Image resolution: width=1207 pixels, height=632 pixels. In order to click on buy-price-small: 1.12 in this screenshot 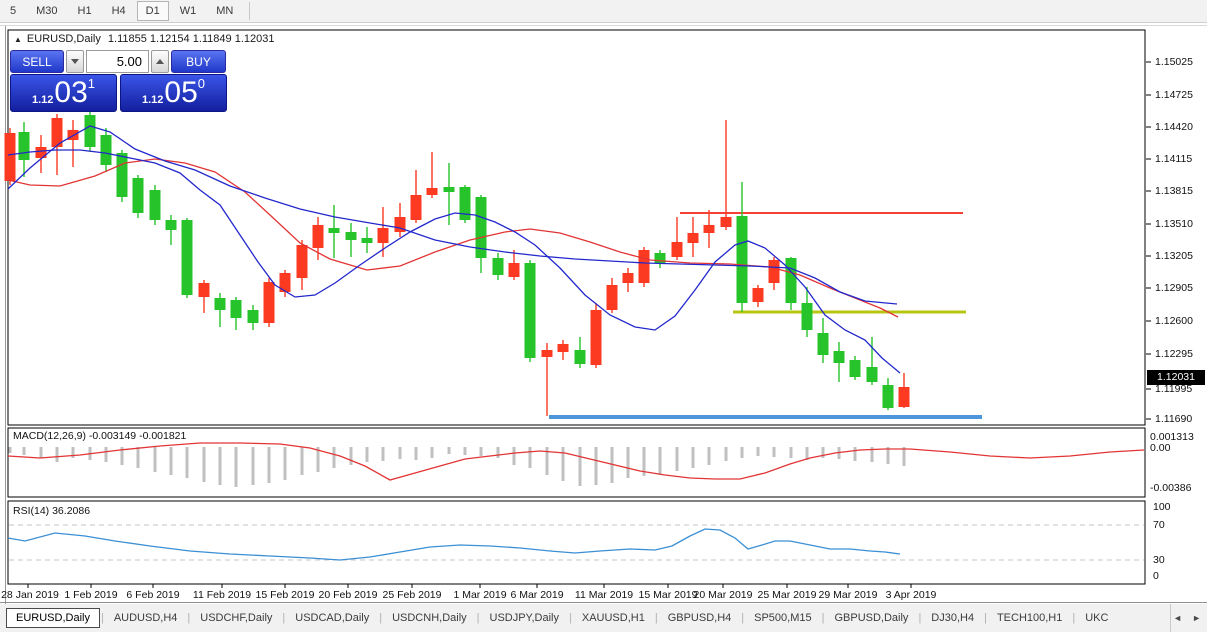, I will do `click(152, 100)`.